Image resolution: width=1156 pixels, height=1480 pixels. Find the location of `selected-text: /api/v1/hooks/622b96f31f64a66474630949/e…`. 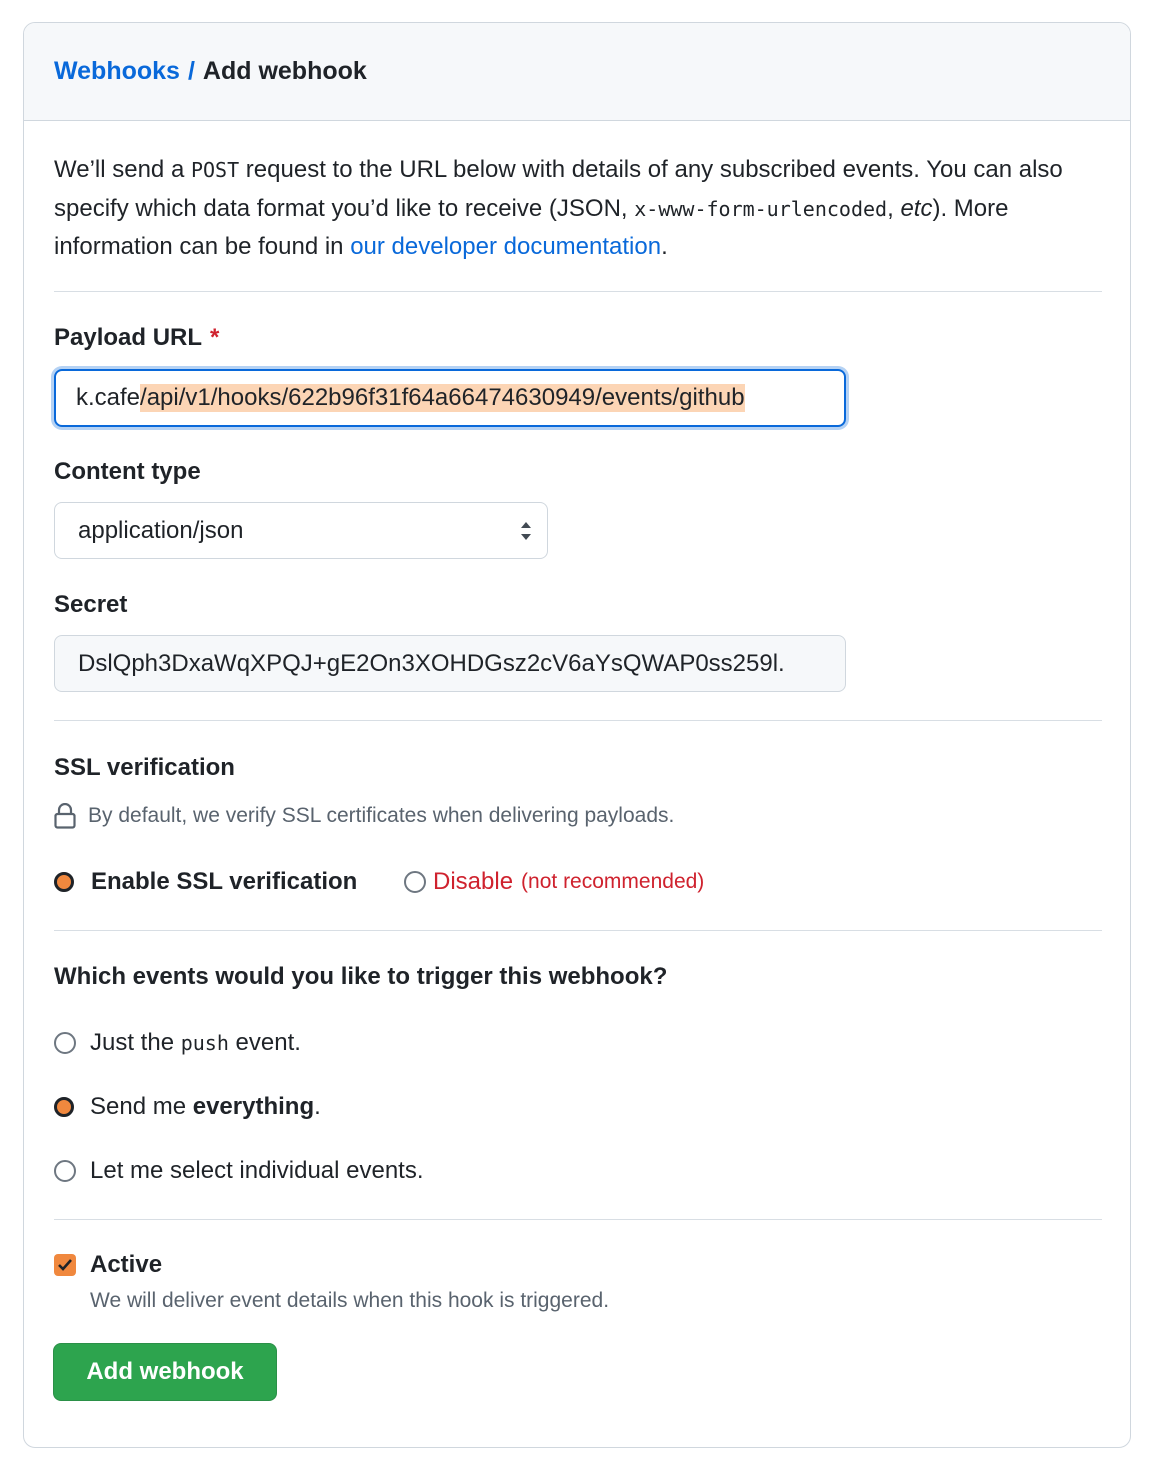

selected-text: /api/v1/hooks/622b96f31f64a66474630949/e… is located at coordinates (442, 398).